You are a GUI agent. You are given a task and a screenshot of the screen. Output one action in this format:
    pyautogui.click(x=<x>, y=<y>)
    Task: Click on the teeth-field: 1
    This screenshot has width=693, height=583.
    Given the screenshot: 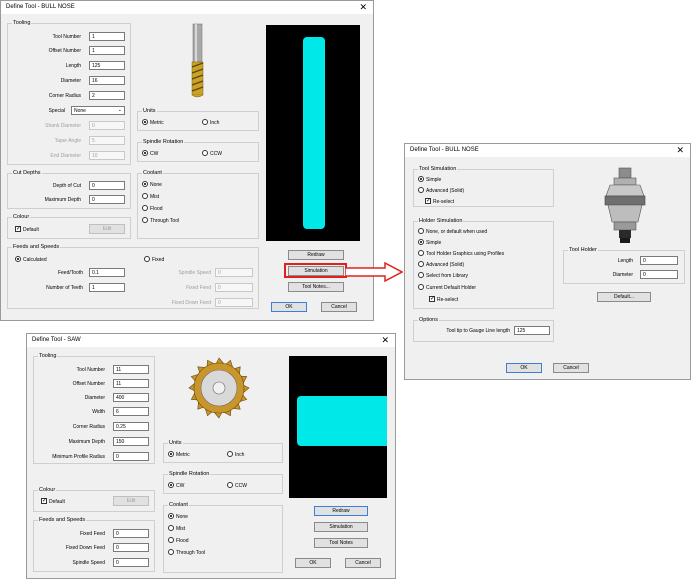 What is the action you would take?
    pyautogui.click(x=107, y=287)
    